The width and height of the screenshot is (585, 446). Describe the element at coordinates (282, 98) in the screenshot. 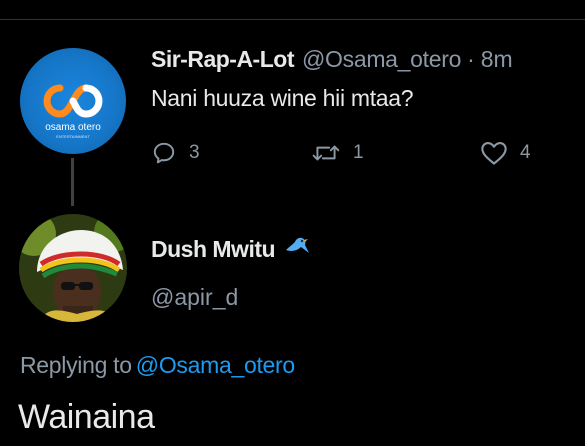

I see `tweet-text: Nani huuza wine hii mtaa?` at that location.